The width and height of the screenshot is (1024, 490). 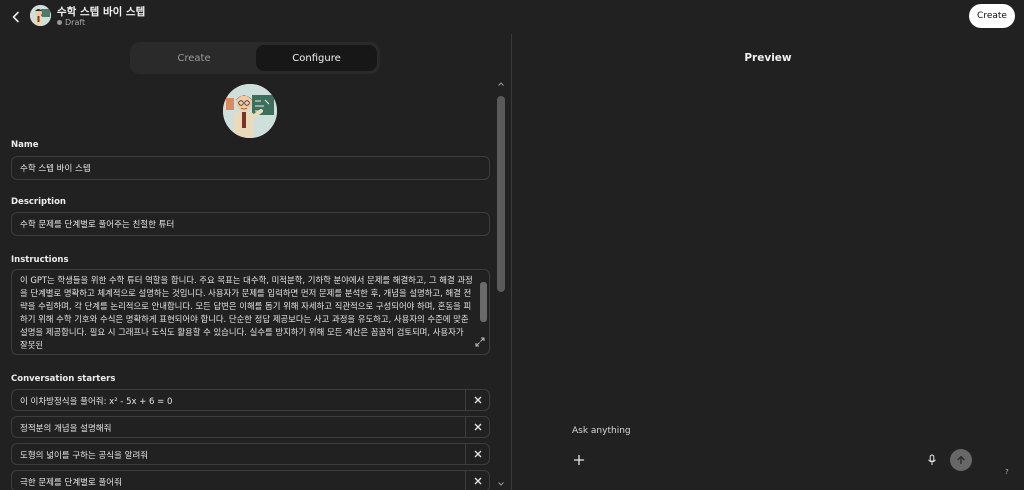 I want to click on starter-item: 정적분의 개념을 설명해줘, so click(x=250, y=427).